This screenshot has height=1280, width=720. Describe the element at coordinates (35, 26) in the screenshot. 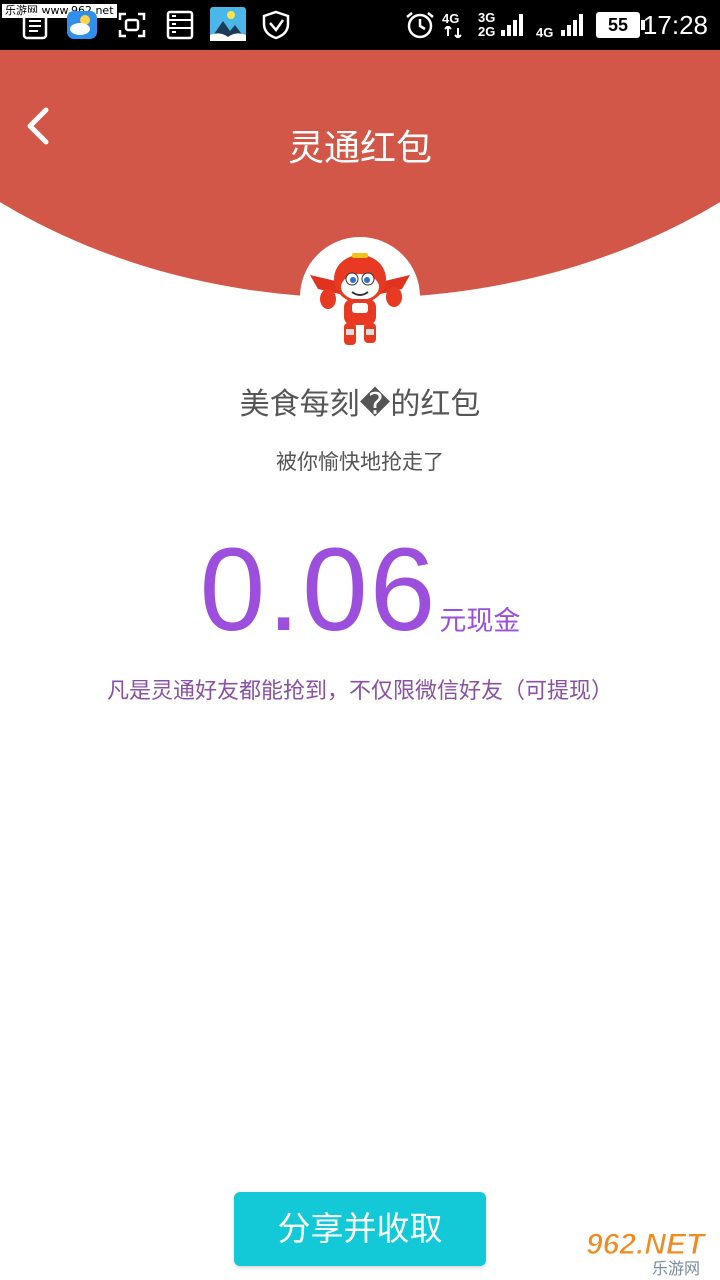

I see `notes-icon` at that location.